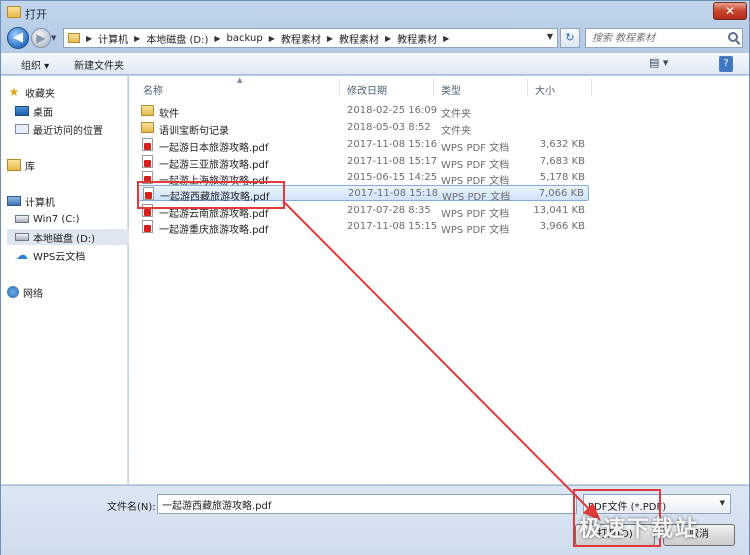 This screenshot has height=555, width=750. What do you see at coordinates (18, 38) in the screenshot?
I see `back-button: ◀` at bounding box center [18, 38].